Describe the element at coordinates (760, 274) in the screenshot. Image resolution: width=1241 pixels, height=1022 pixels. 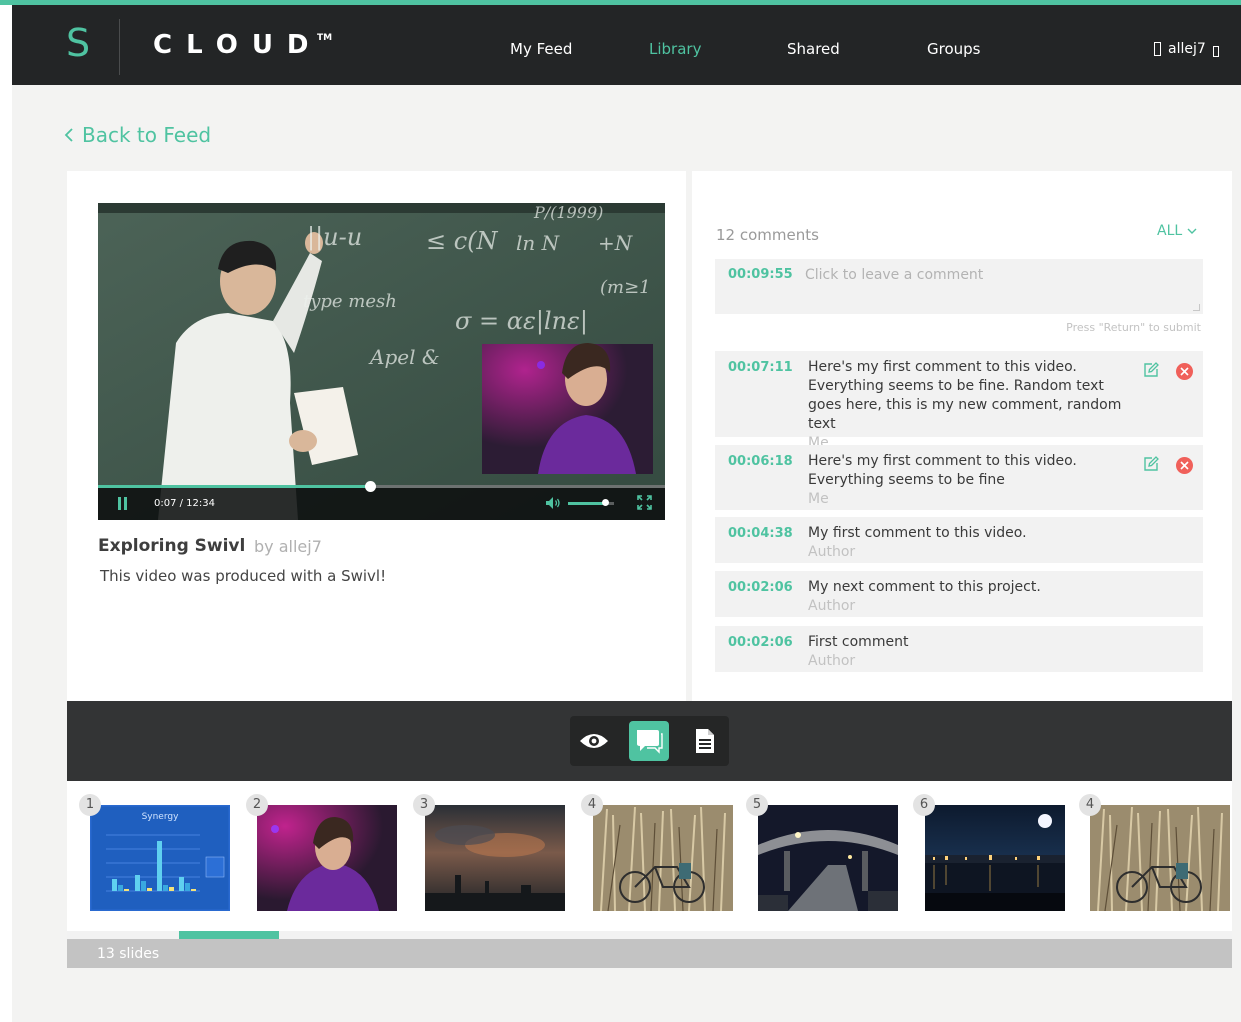
I see `comment-input-timestamp: 00:09:55` at that location.